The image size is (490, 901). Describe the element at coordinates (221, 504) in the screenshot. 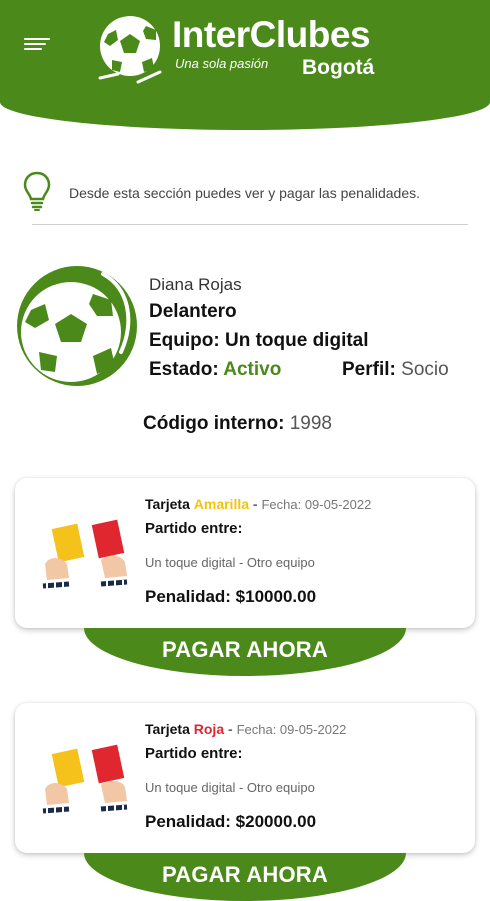

I see `card-color: Amarilla` at that location.